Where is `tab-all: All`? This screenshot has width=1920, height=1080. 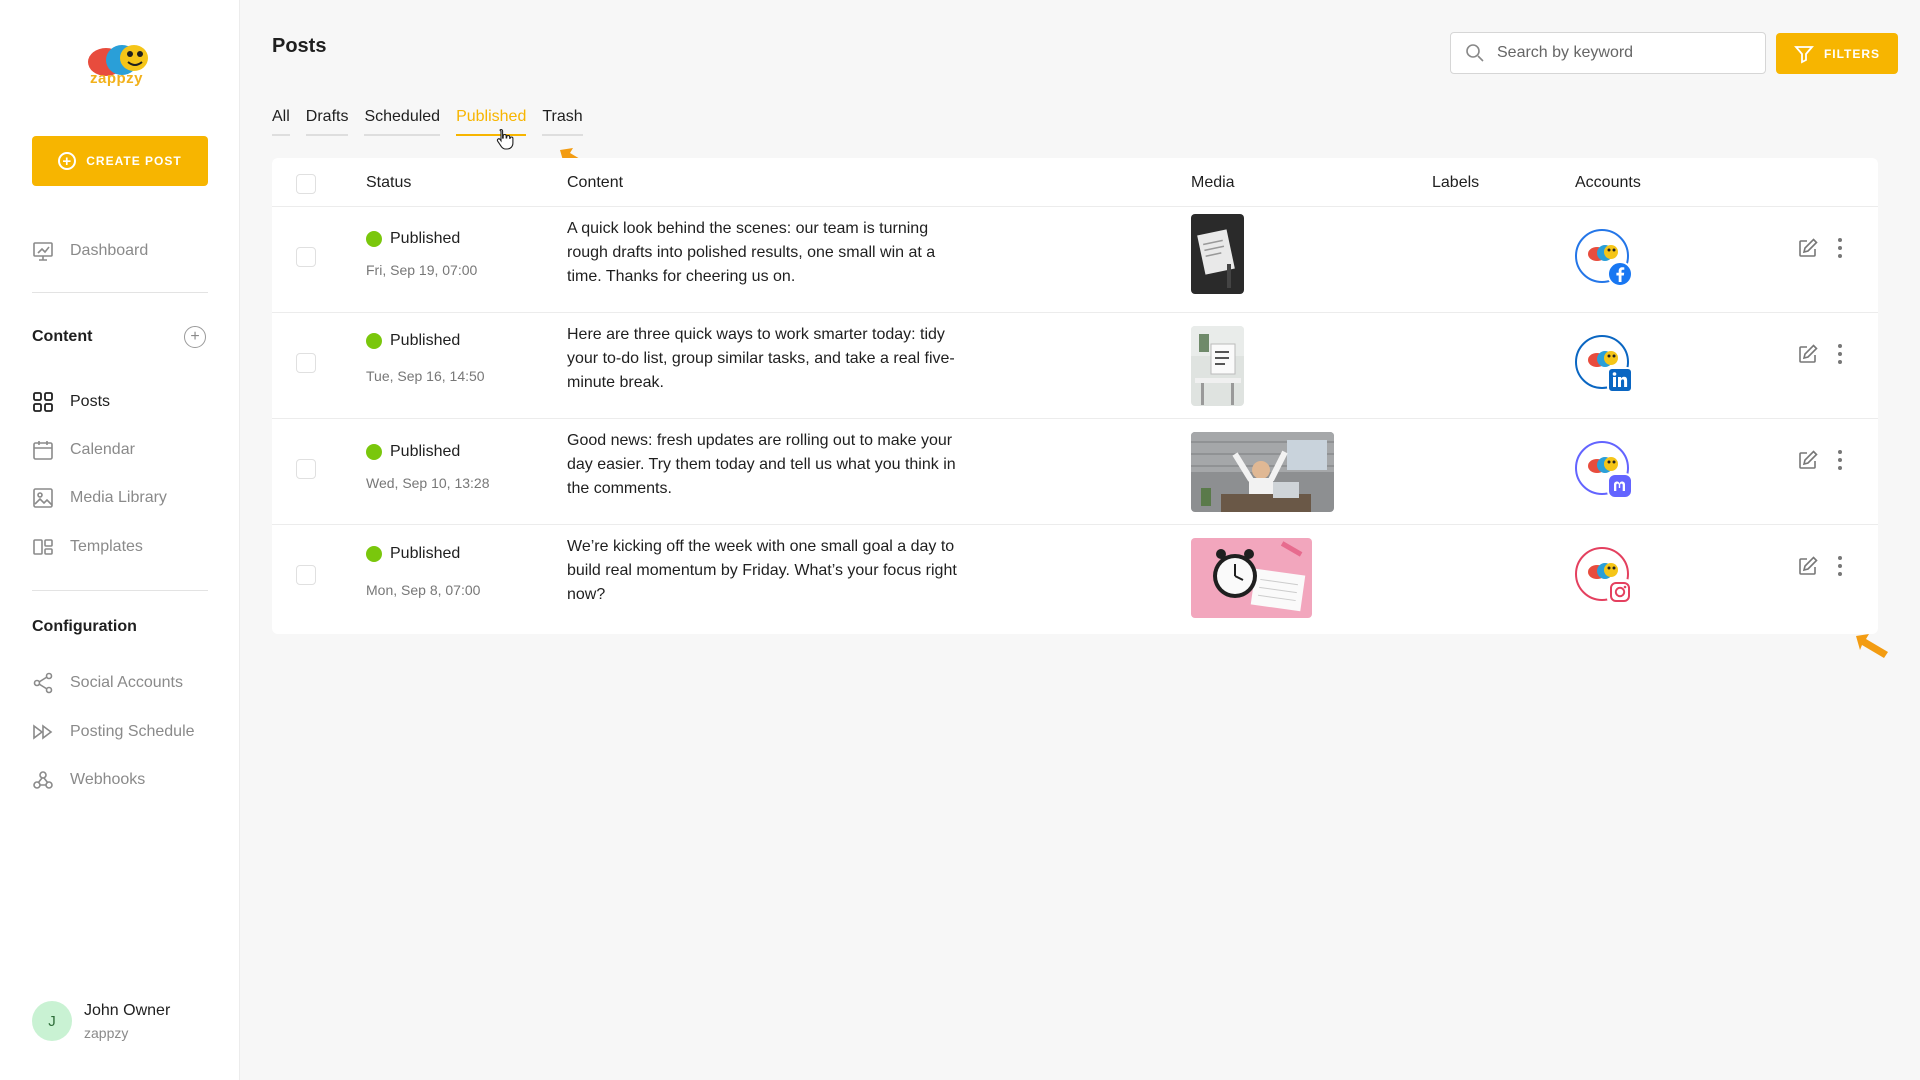
tab-all: All is located at coordinates (281, 122).